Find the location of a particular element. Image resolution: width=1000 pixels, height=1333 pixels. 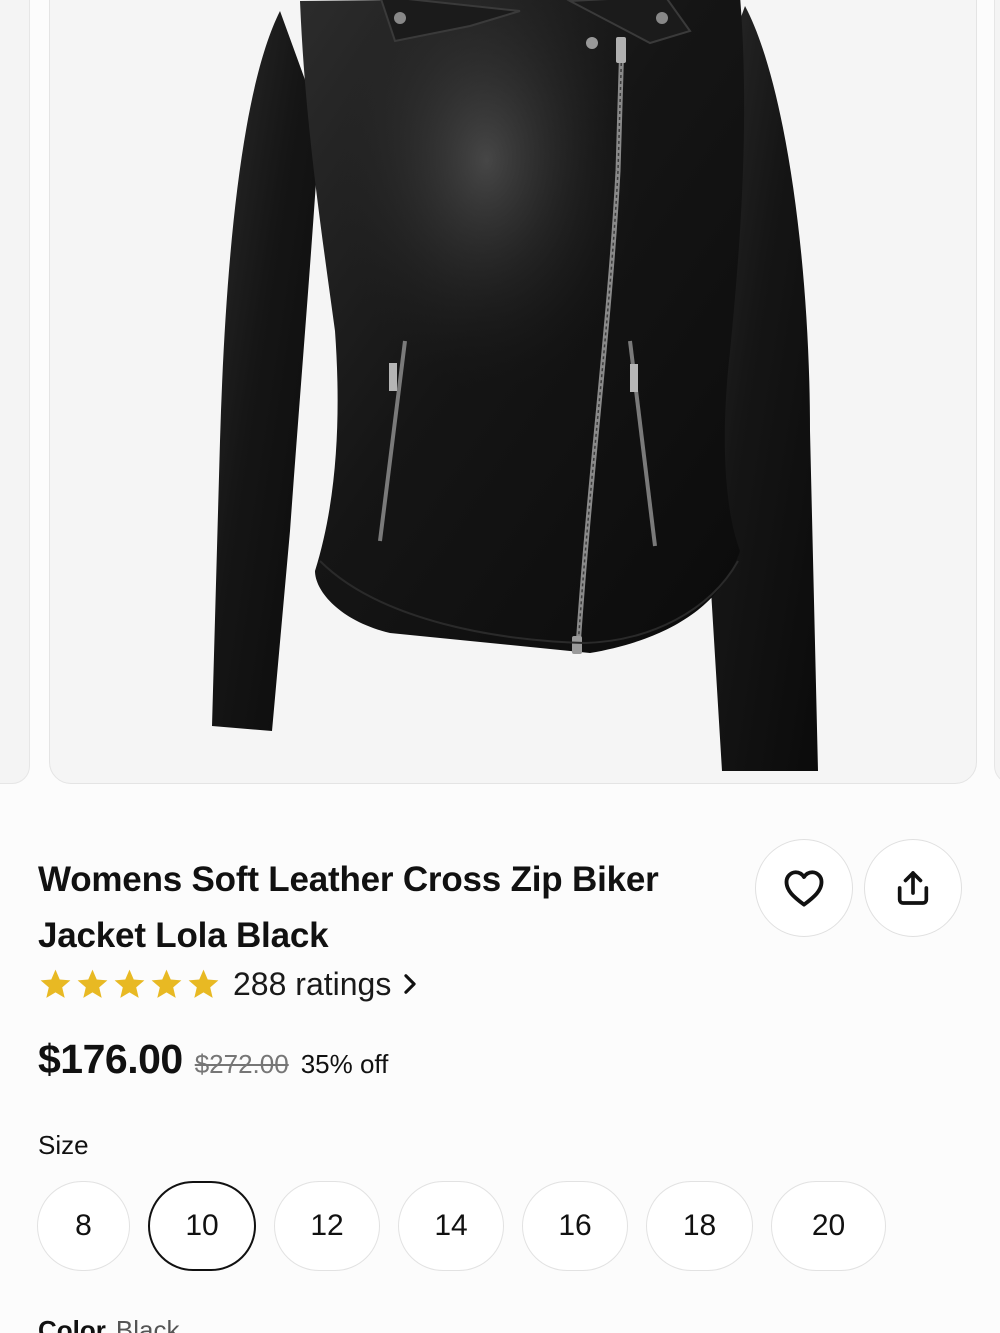

share-icon is located at coordinates (913, 888).